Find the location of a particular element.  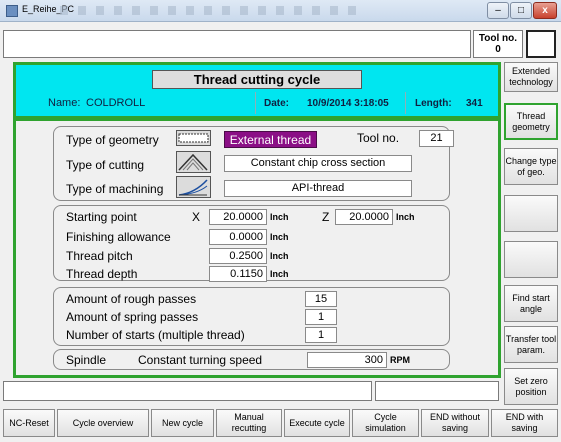

starting-point-label: Starting point is located at coordinates (101, 217).